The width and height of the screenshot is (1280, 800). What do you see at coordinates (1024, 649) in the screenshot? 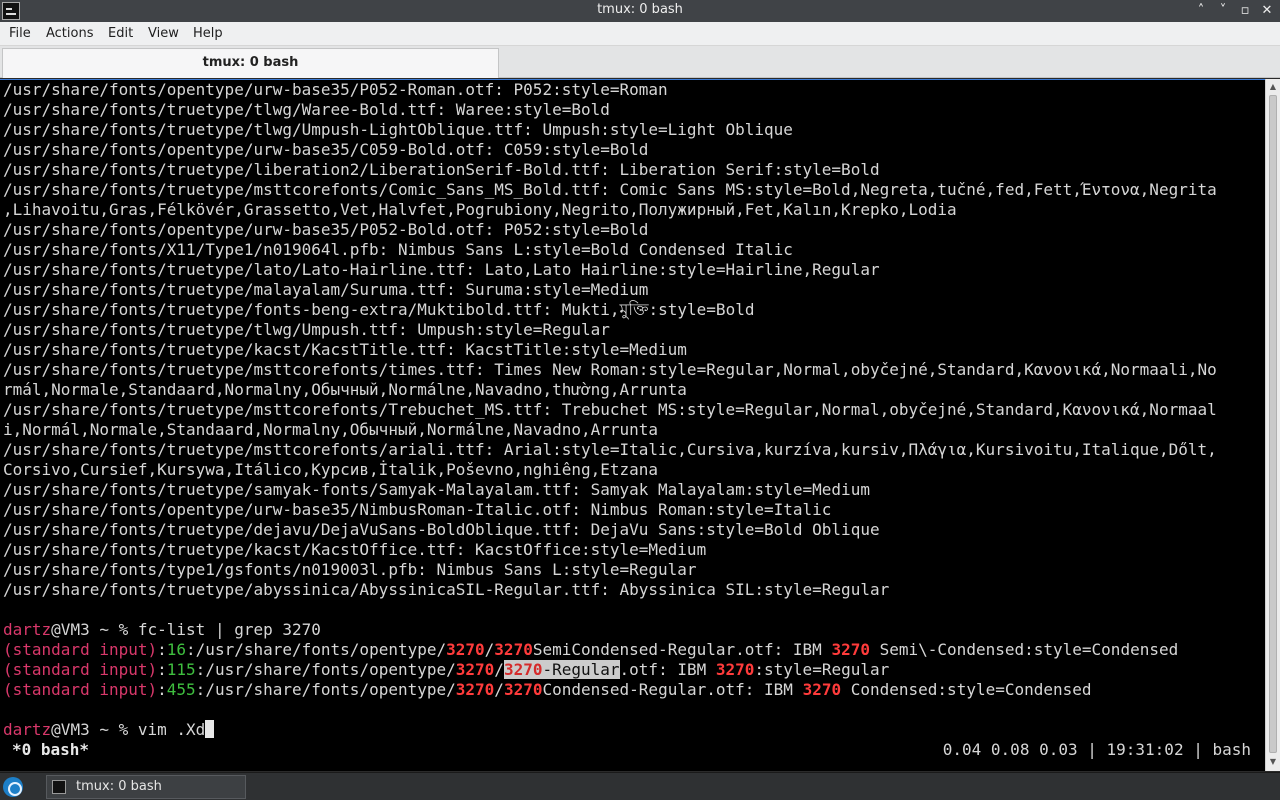
I see `grep-path: Semi\-Condensed:style=Condensed` at bounding box center [1024, 649].